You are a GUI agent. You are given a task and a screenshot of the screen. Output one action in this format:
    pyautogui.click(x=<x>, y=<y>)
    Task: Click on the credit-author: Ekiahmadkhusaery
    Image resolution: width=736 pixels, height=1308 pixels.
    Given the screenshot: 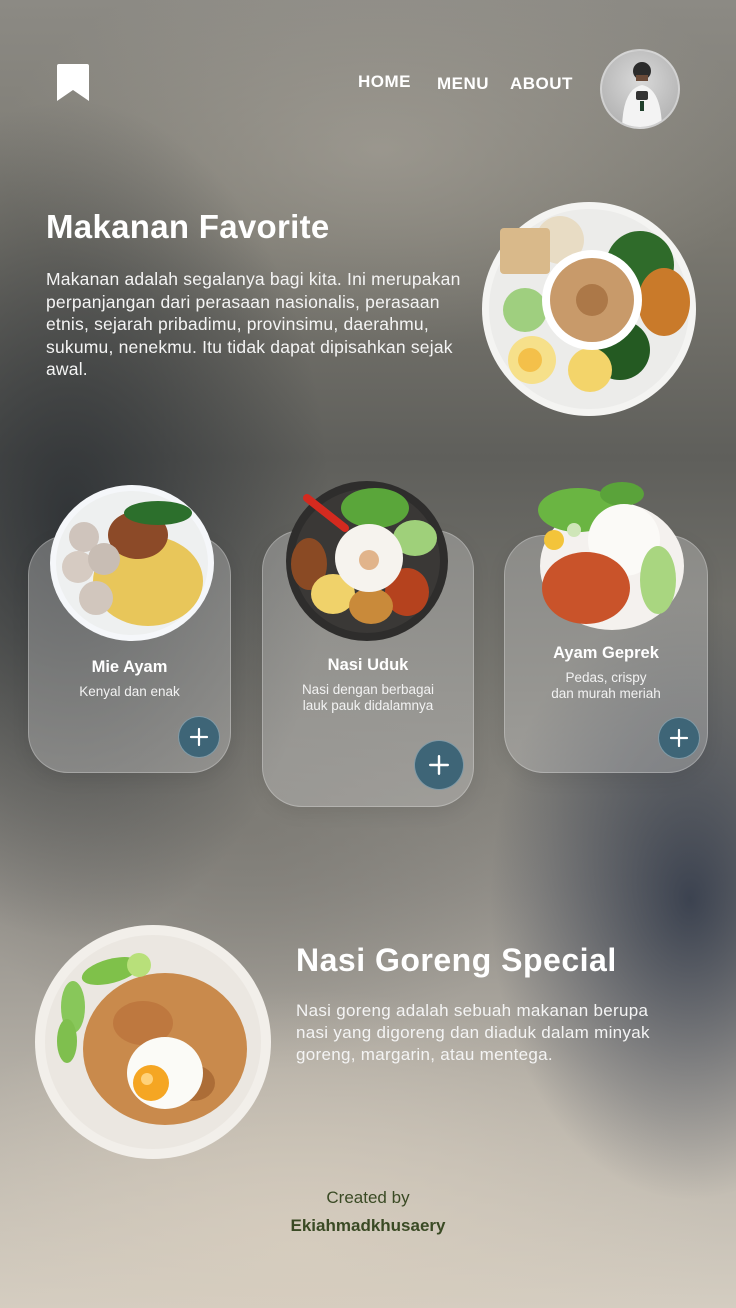 What is the action you would take?
    pyautogui.click(x=368, y=1225)
    